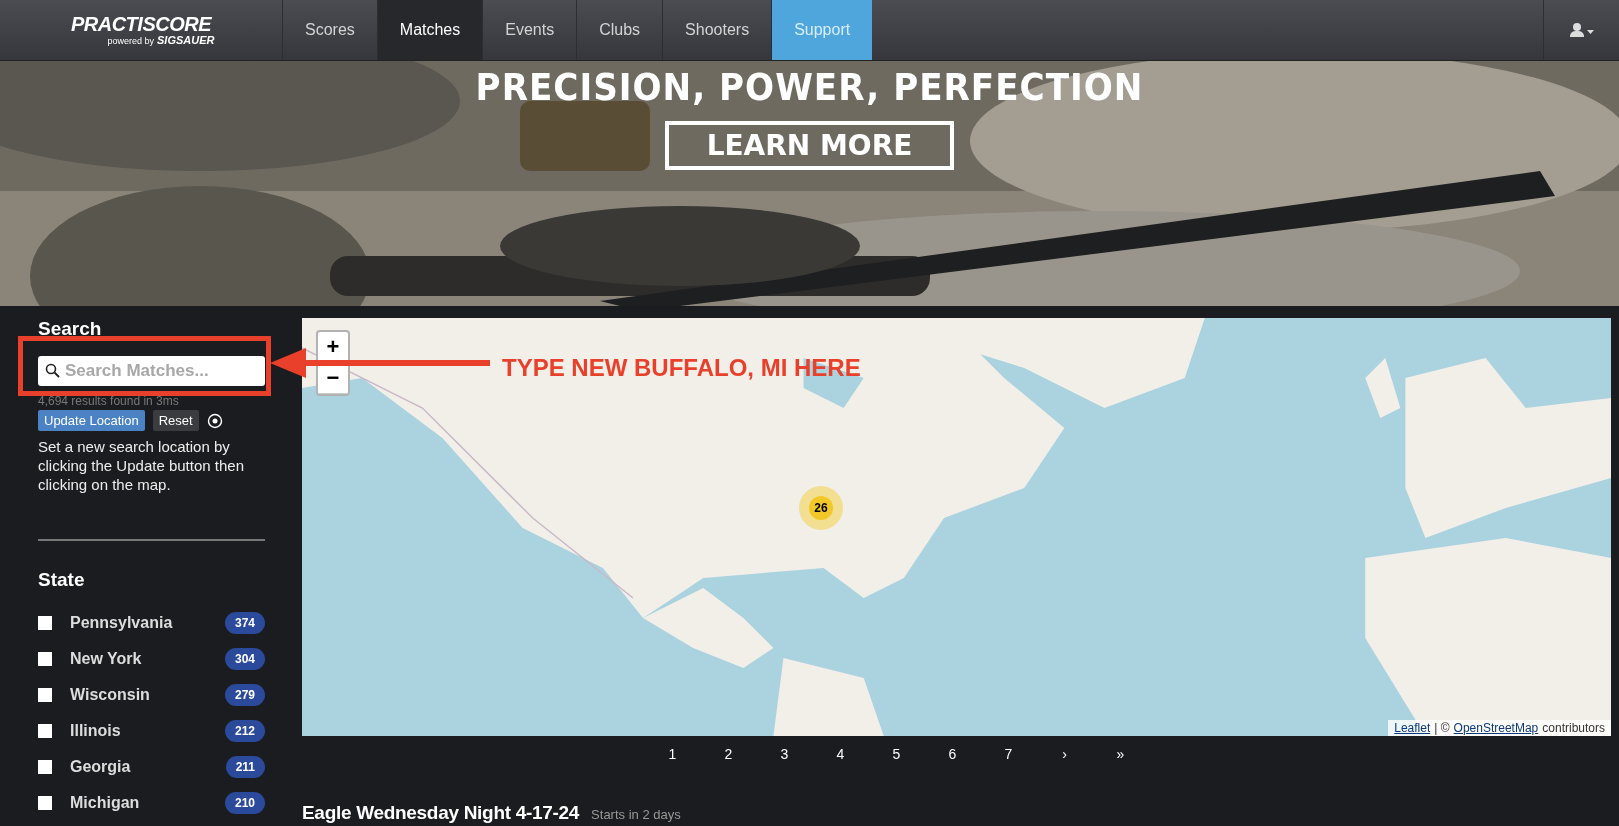  Describe the element at coordinates (1064, 754) in the screenshot. I see `next-page-link: ›` at that location.